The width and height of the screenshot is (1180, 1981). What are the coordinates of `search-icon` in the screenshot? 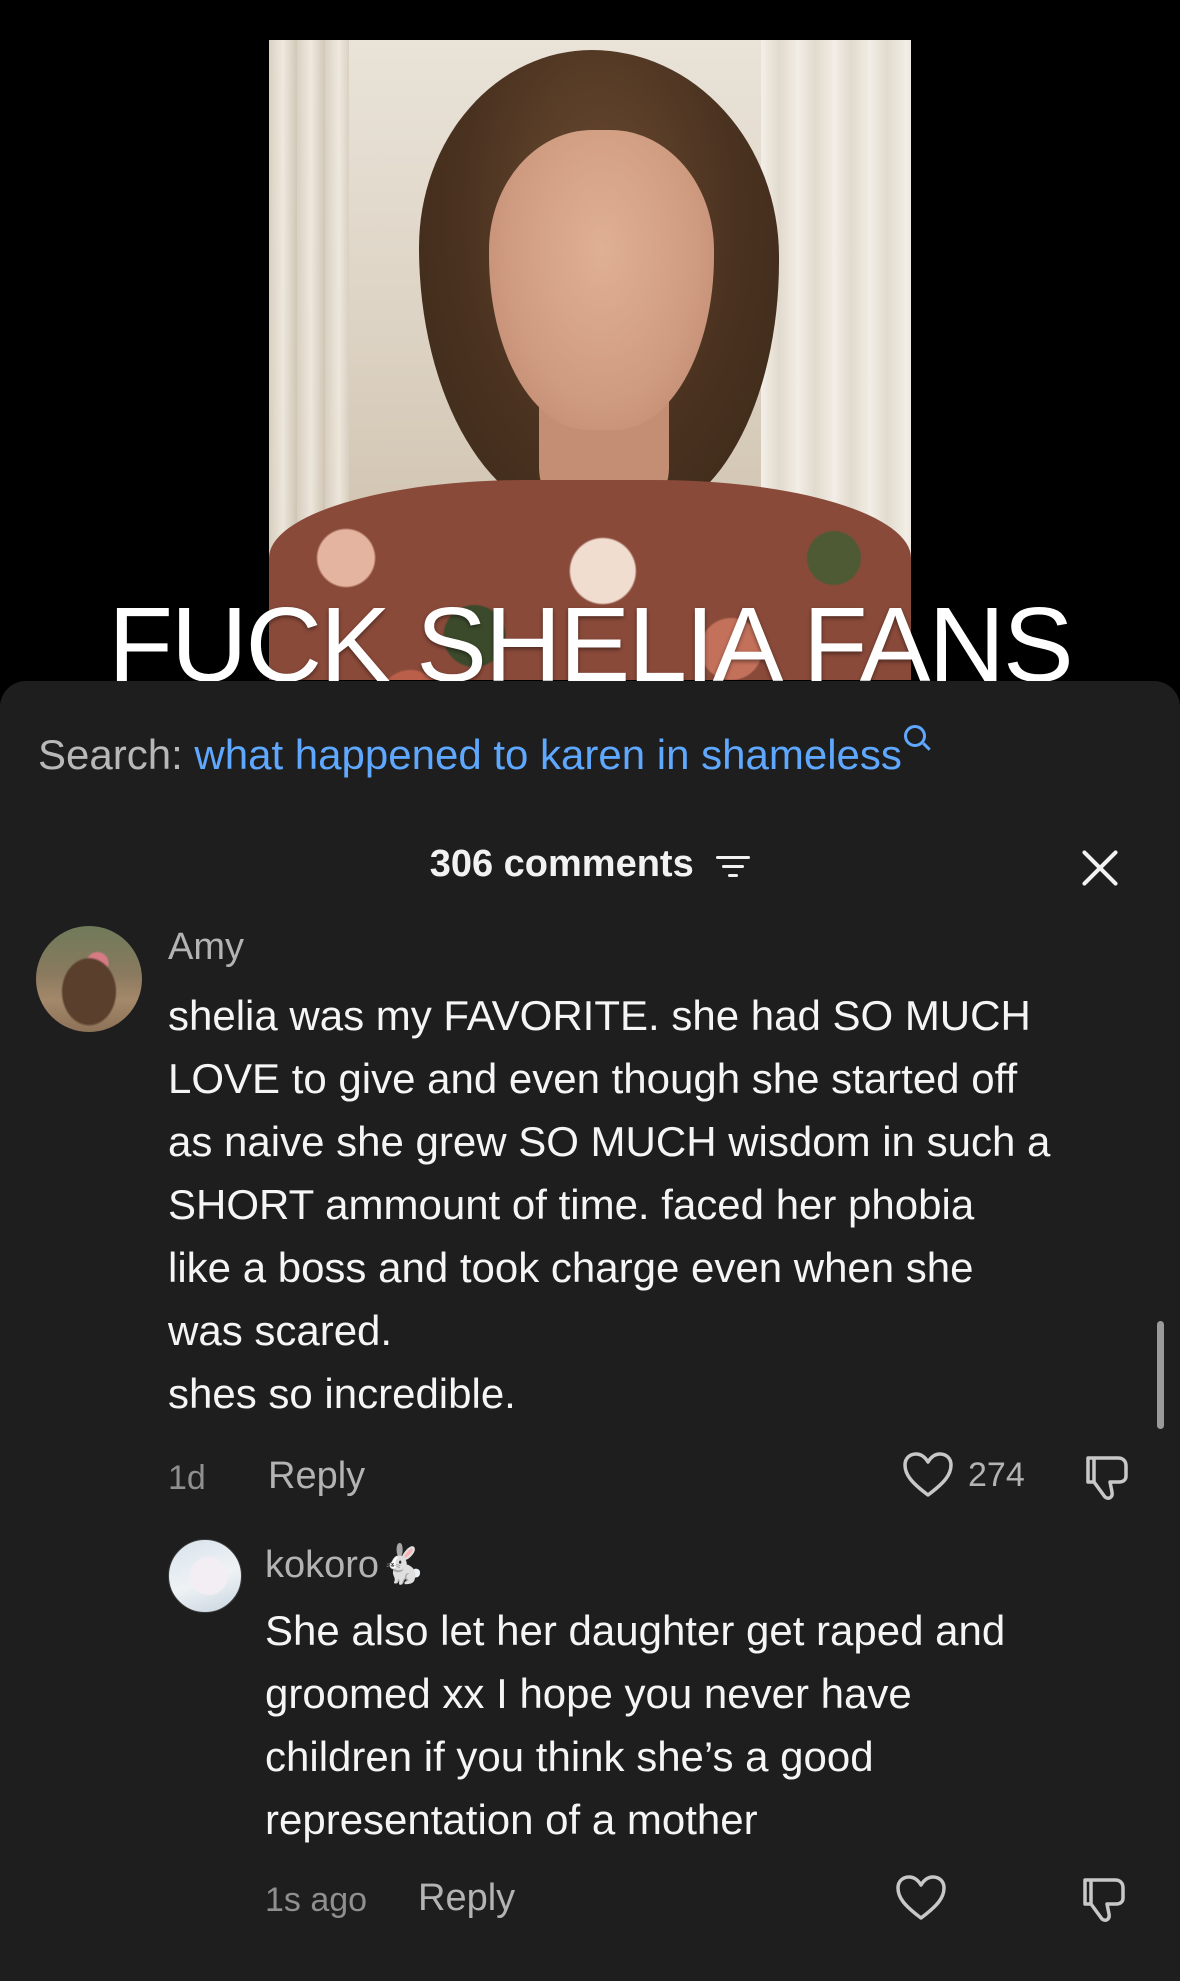 It's located at (914, 736).